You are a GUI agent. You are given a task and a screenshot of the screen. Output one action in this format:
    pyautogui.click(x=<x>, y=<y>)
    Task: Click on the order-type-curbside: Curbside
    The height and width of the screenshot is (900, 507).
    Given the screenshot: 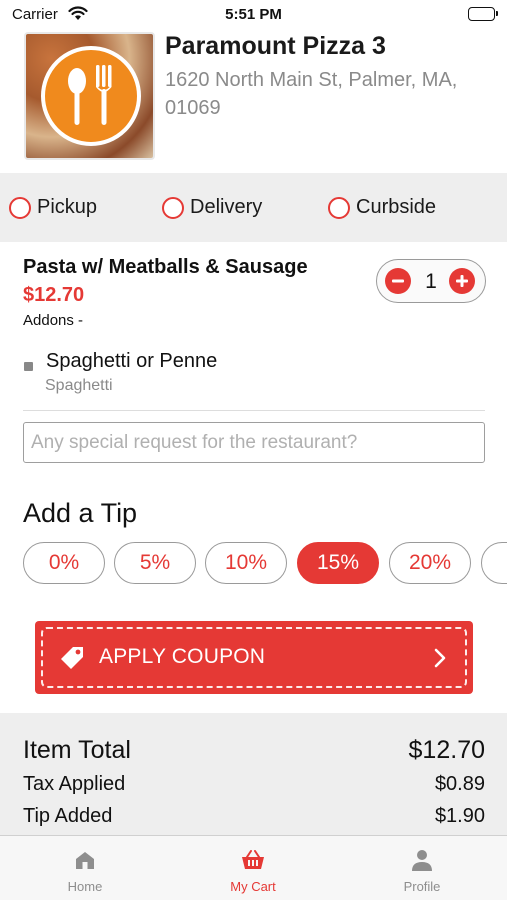 What is the action you would take?
    pyautogui.click(x=382, y=207)
    